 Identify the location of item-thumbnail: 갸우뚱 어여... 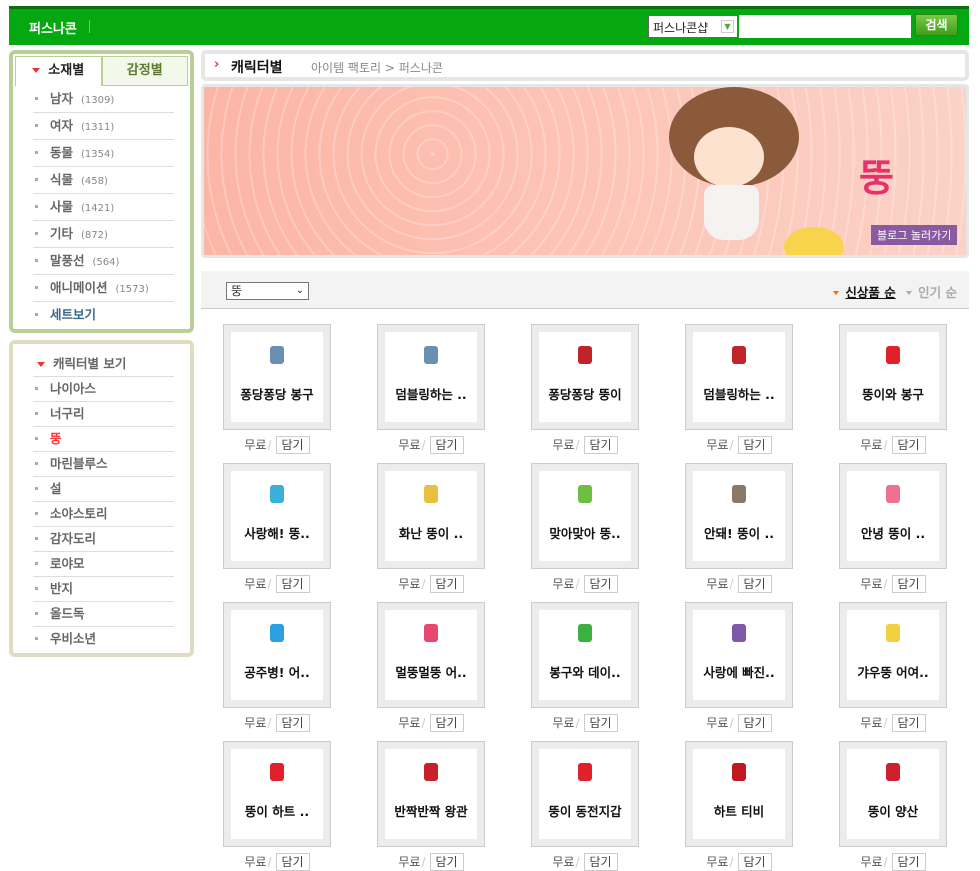
(893, 655).